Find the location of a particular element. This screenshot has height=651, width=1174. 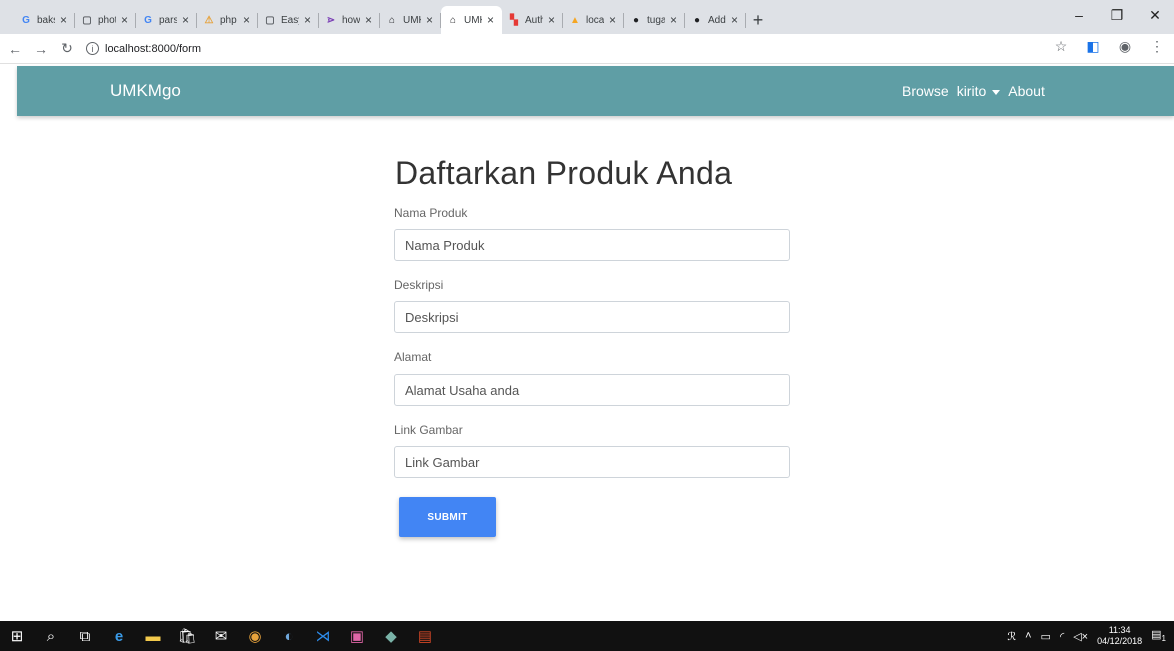

browser-tab: ▢ Easy × is located at coordinates (288, 20).